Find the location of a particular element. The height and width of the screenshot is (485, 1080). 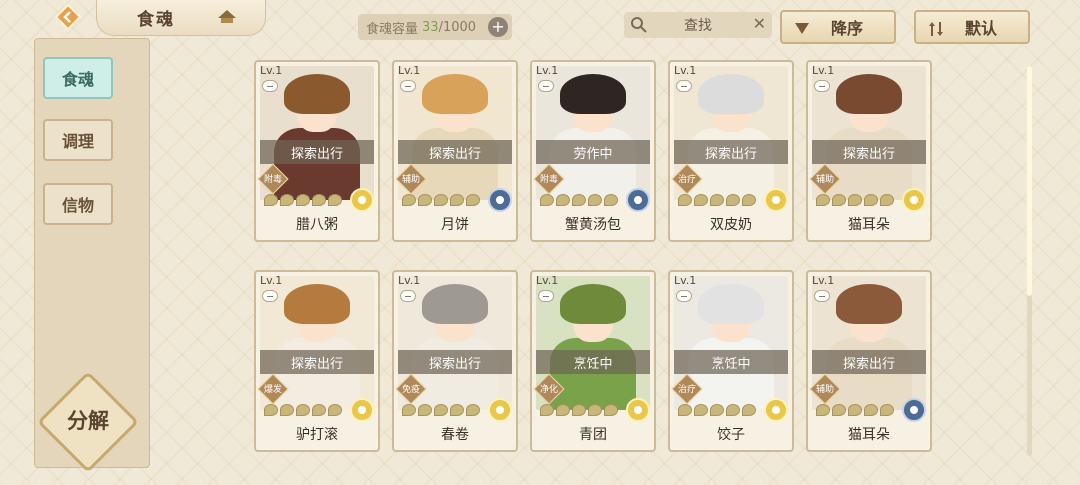

sidebar-item-foodsoul: 食魂 is located at coordinates (78, 78).